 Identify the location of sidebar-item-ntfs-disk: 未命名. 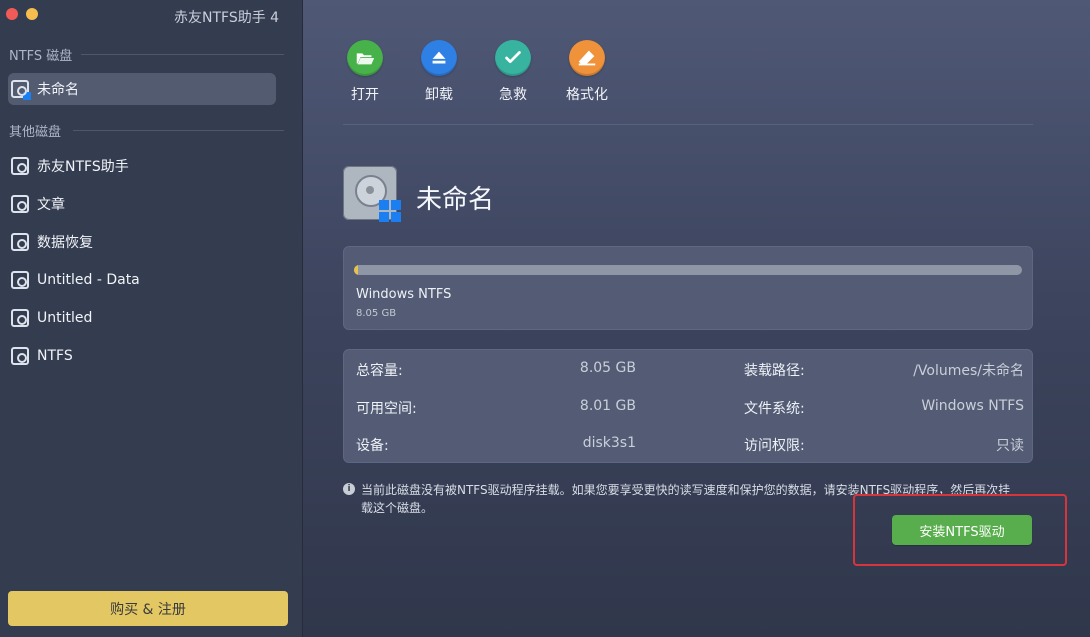
(142, 89).